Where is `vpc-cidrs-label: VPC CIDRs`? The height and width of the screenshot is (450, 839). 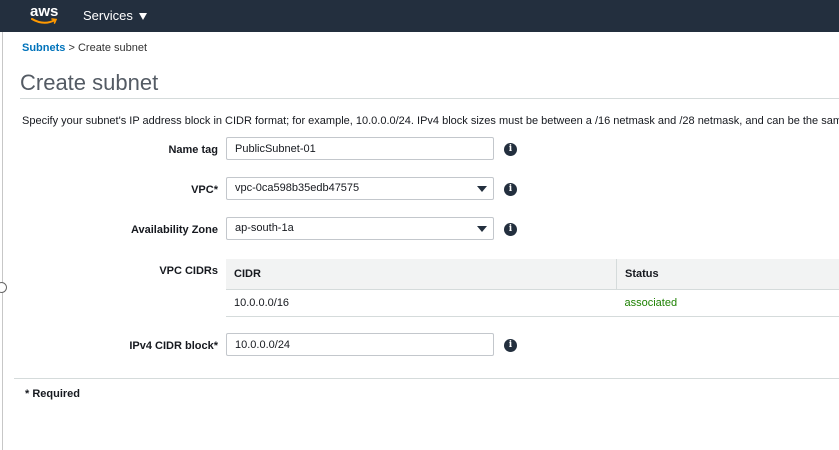
vpc-cidrs-label: VPC CIDRs is located at coordinates (188, 271).